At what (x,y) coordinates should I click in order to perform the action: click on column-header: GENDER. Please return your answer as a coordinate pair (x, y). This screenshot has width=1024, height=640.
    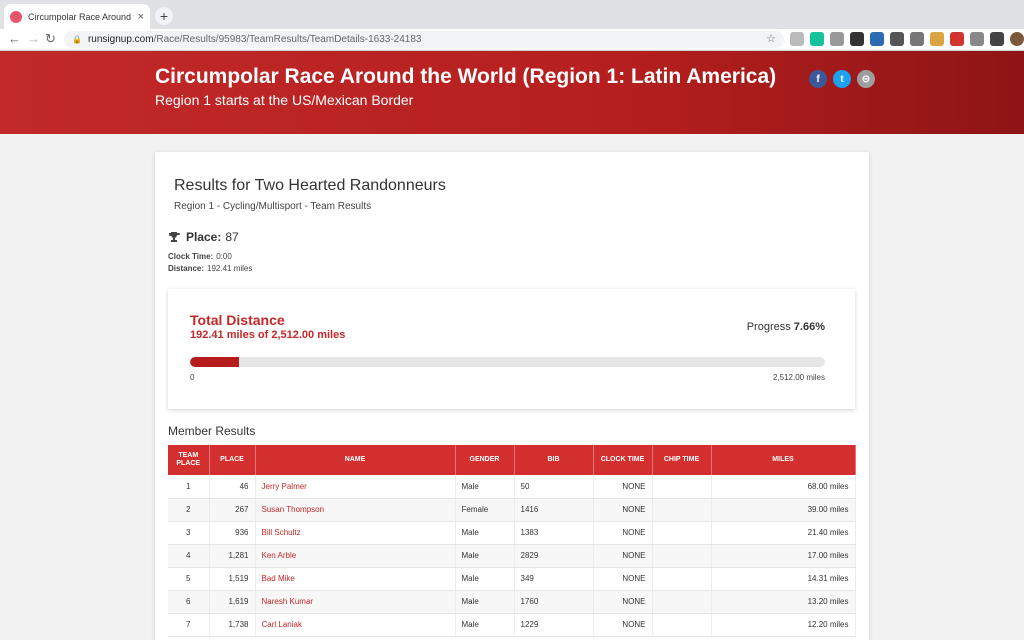
    Looking at the image, I should click on (485, 460).